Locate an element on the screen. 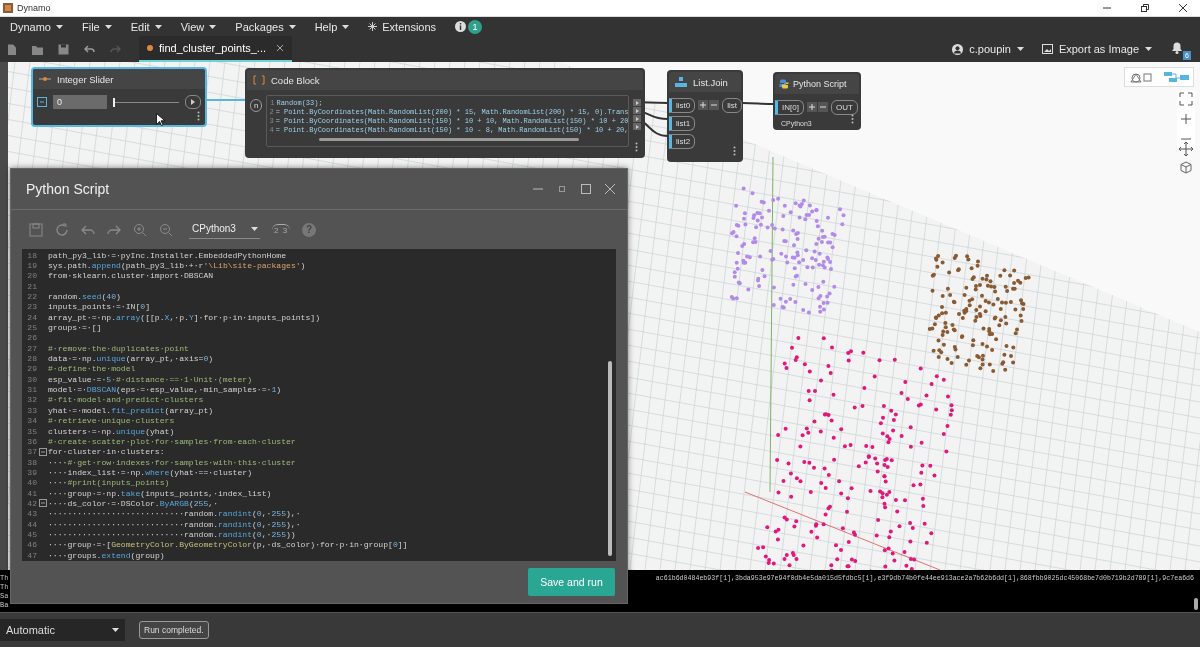 The height and width of the screenshot is (647, 1200). menu-item: Edit is located at coordinates (146, 26).